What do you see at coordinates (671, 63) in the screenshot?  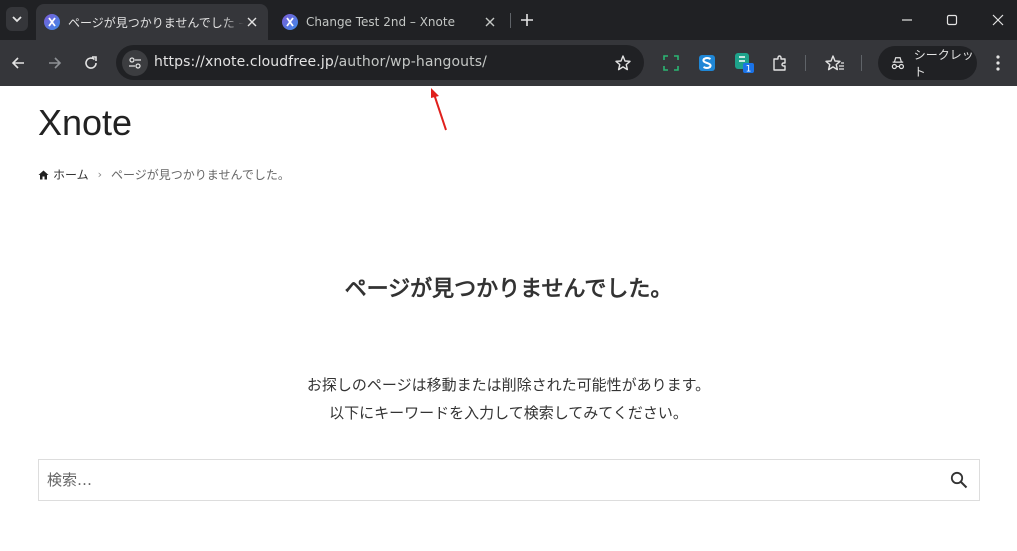 I see `screenshot-icon` at bounding box center [671, 63].